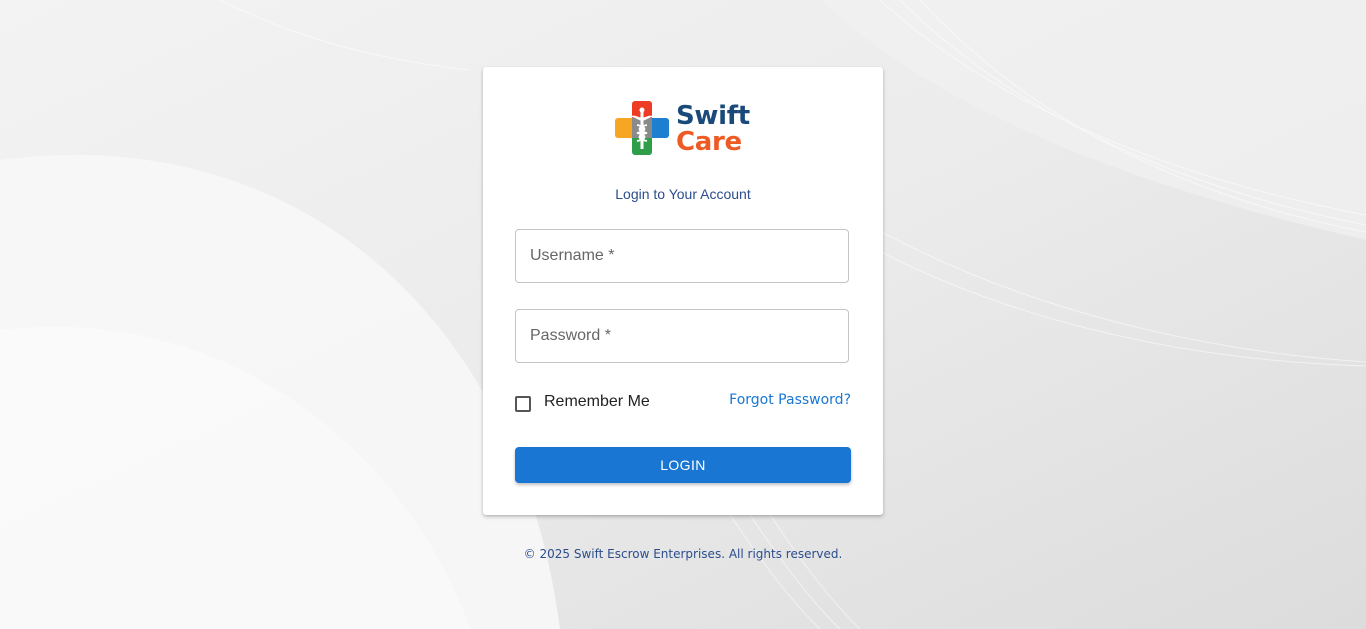 This screenshot has height=629, width=1366. What do you see at coordinates (713, 116) in the screenshot?
I see `brand-name-line1: Swift` at bounding box center [713, 116].